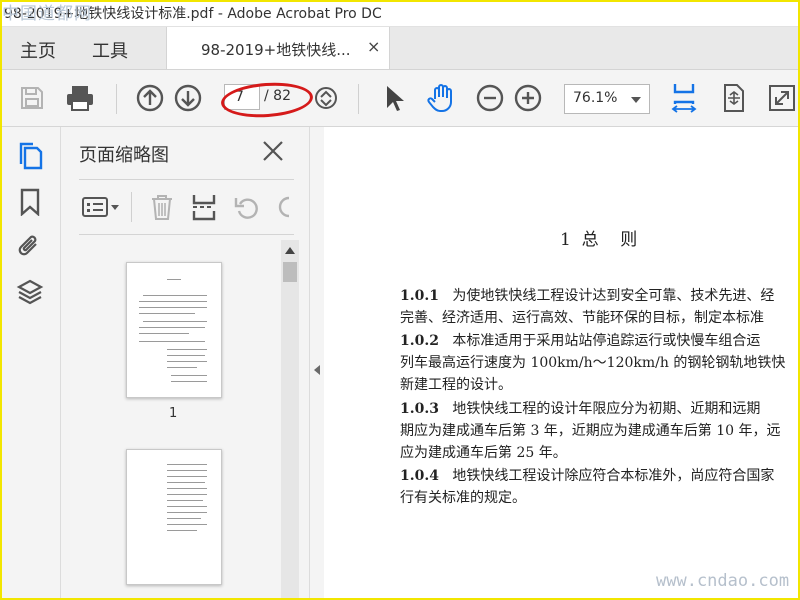 This screenshot has height=600, width=800. Describe the element at coordinates (723, 581) in the screenshot. I see `watermark-url: www.cndao.com` at that location.